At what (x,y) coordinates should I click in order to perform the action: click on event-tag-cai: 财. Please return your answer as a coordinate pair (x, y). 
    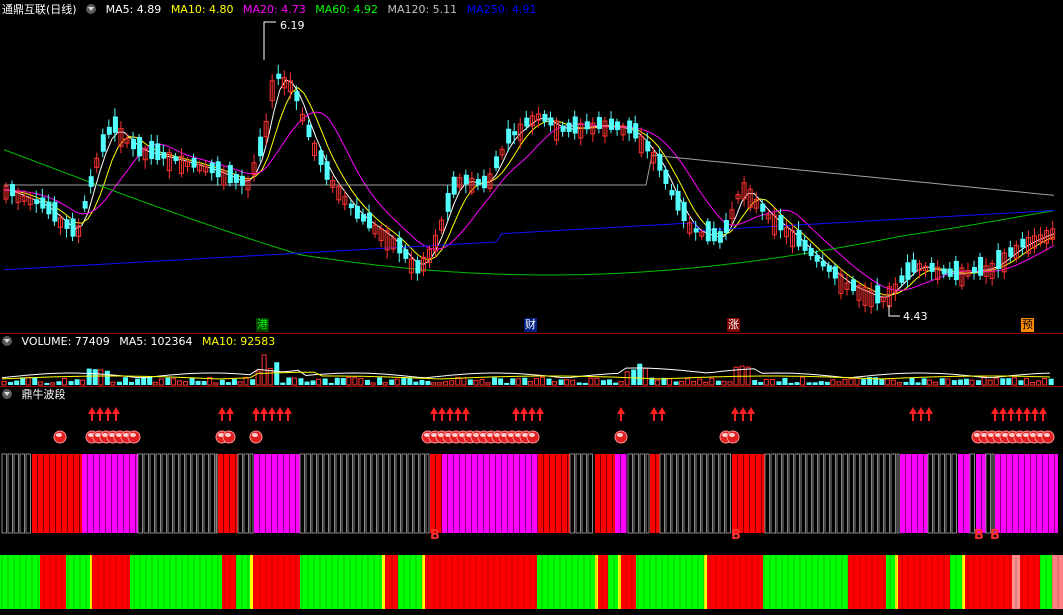
    Looking at the image, I should click on (530, 325).